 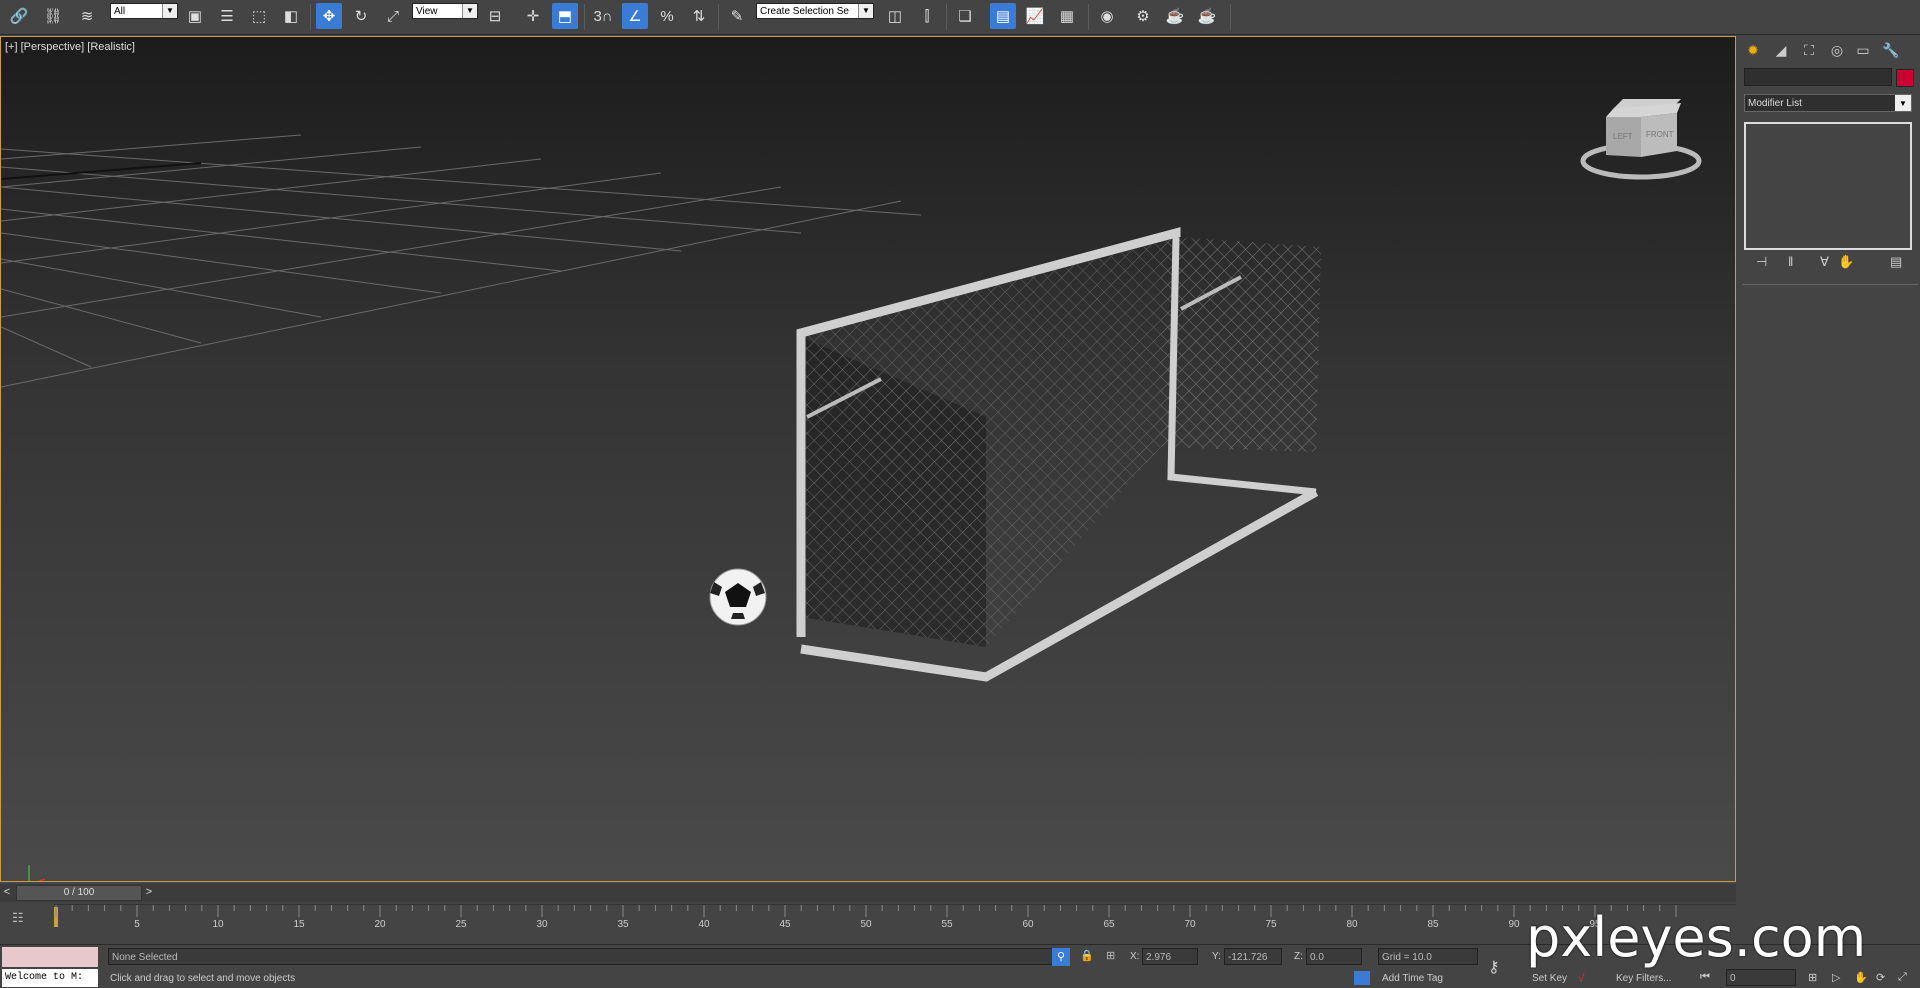 What do you see at coordinates (1902, 977) in the screenshot?
I see `maximize-viewport-icon: ⤢` at bounding box center [1902, 977].